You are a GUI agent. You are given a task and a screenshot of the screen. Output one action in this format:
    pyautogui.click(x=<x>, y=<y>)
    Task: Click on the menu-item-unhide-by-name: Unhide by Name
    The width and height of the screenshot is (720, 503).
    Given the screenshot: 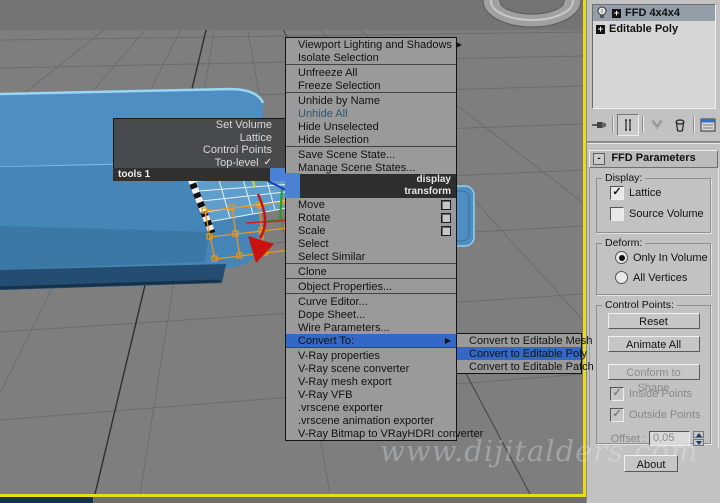 What is the action you would take?
    pyautogui.click(x=371, y=100)
    